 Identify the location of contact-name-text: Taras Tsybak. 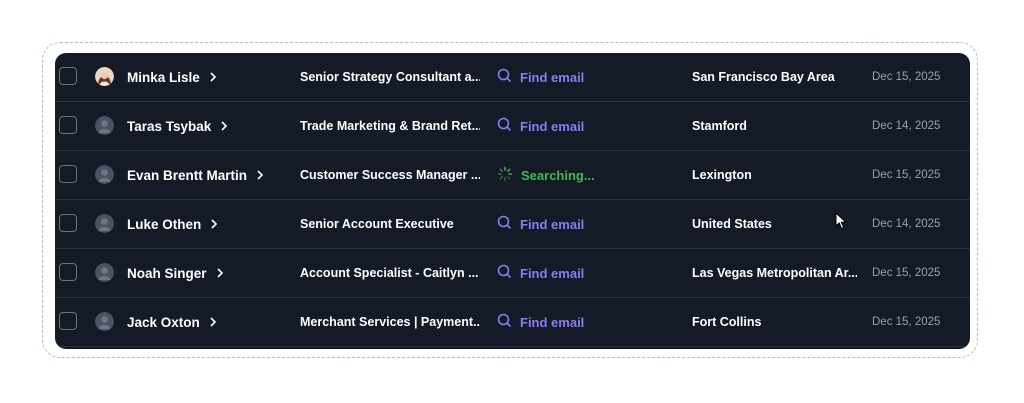
(169, 126).